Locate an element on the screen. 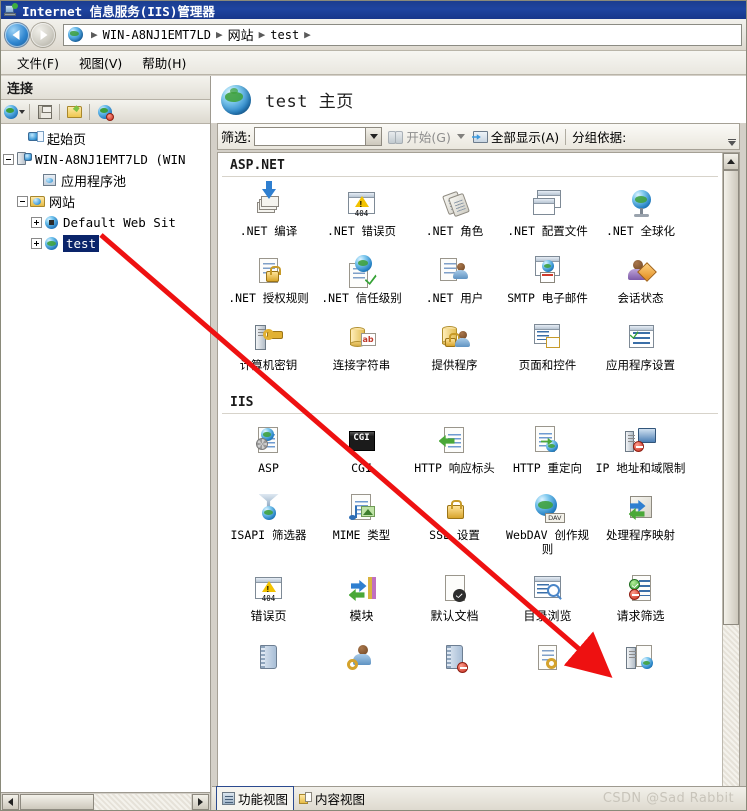 This screenshot has width=747, height=811. feature-label: .NET 信任级别 is located at coordinates (361, 298).